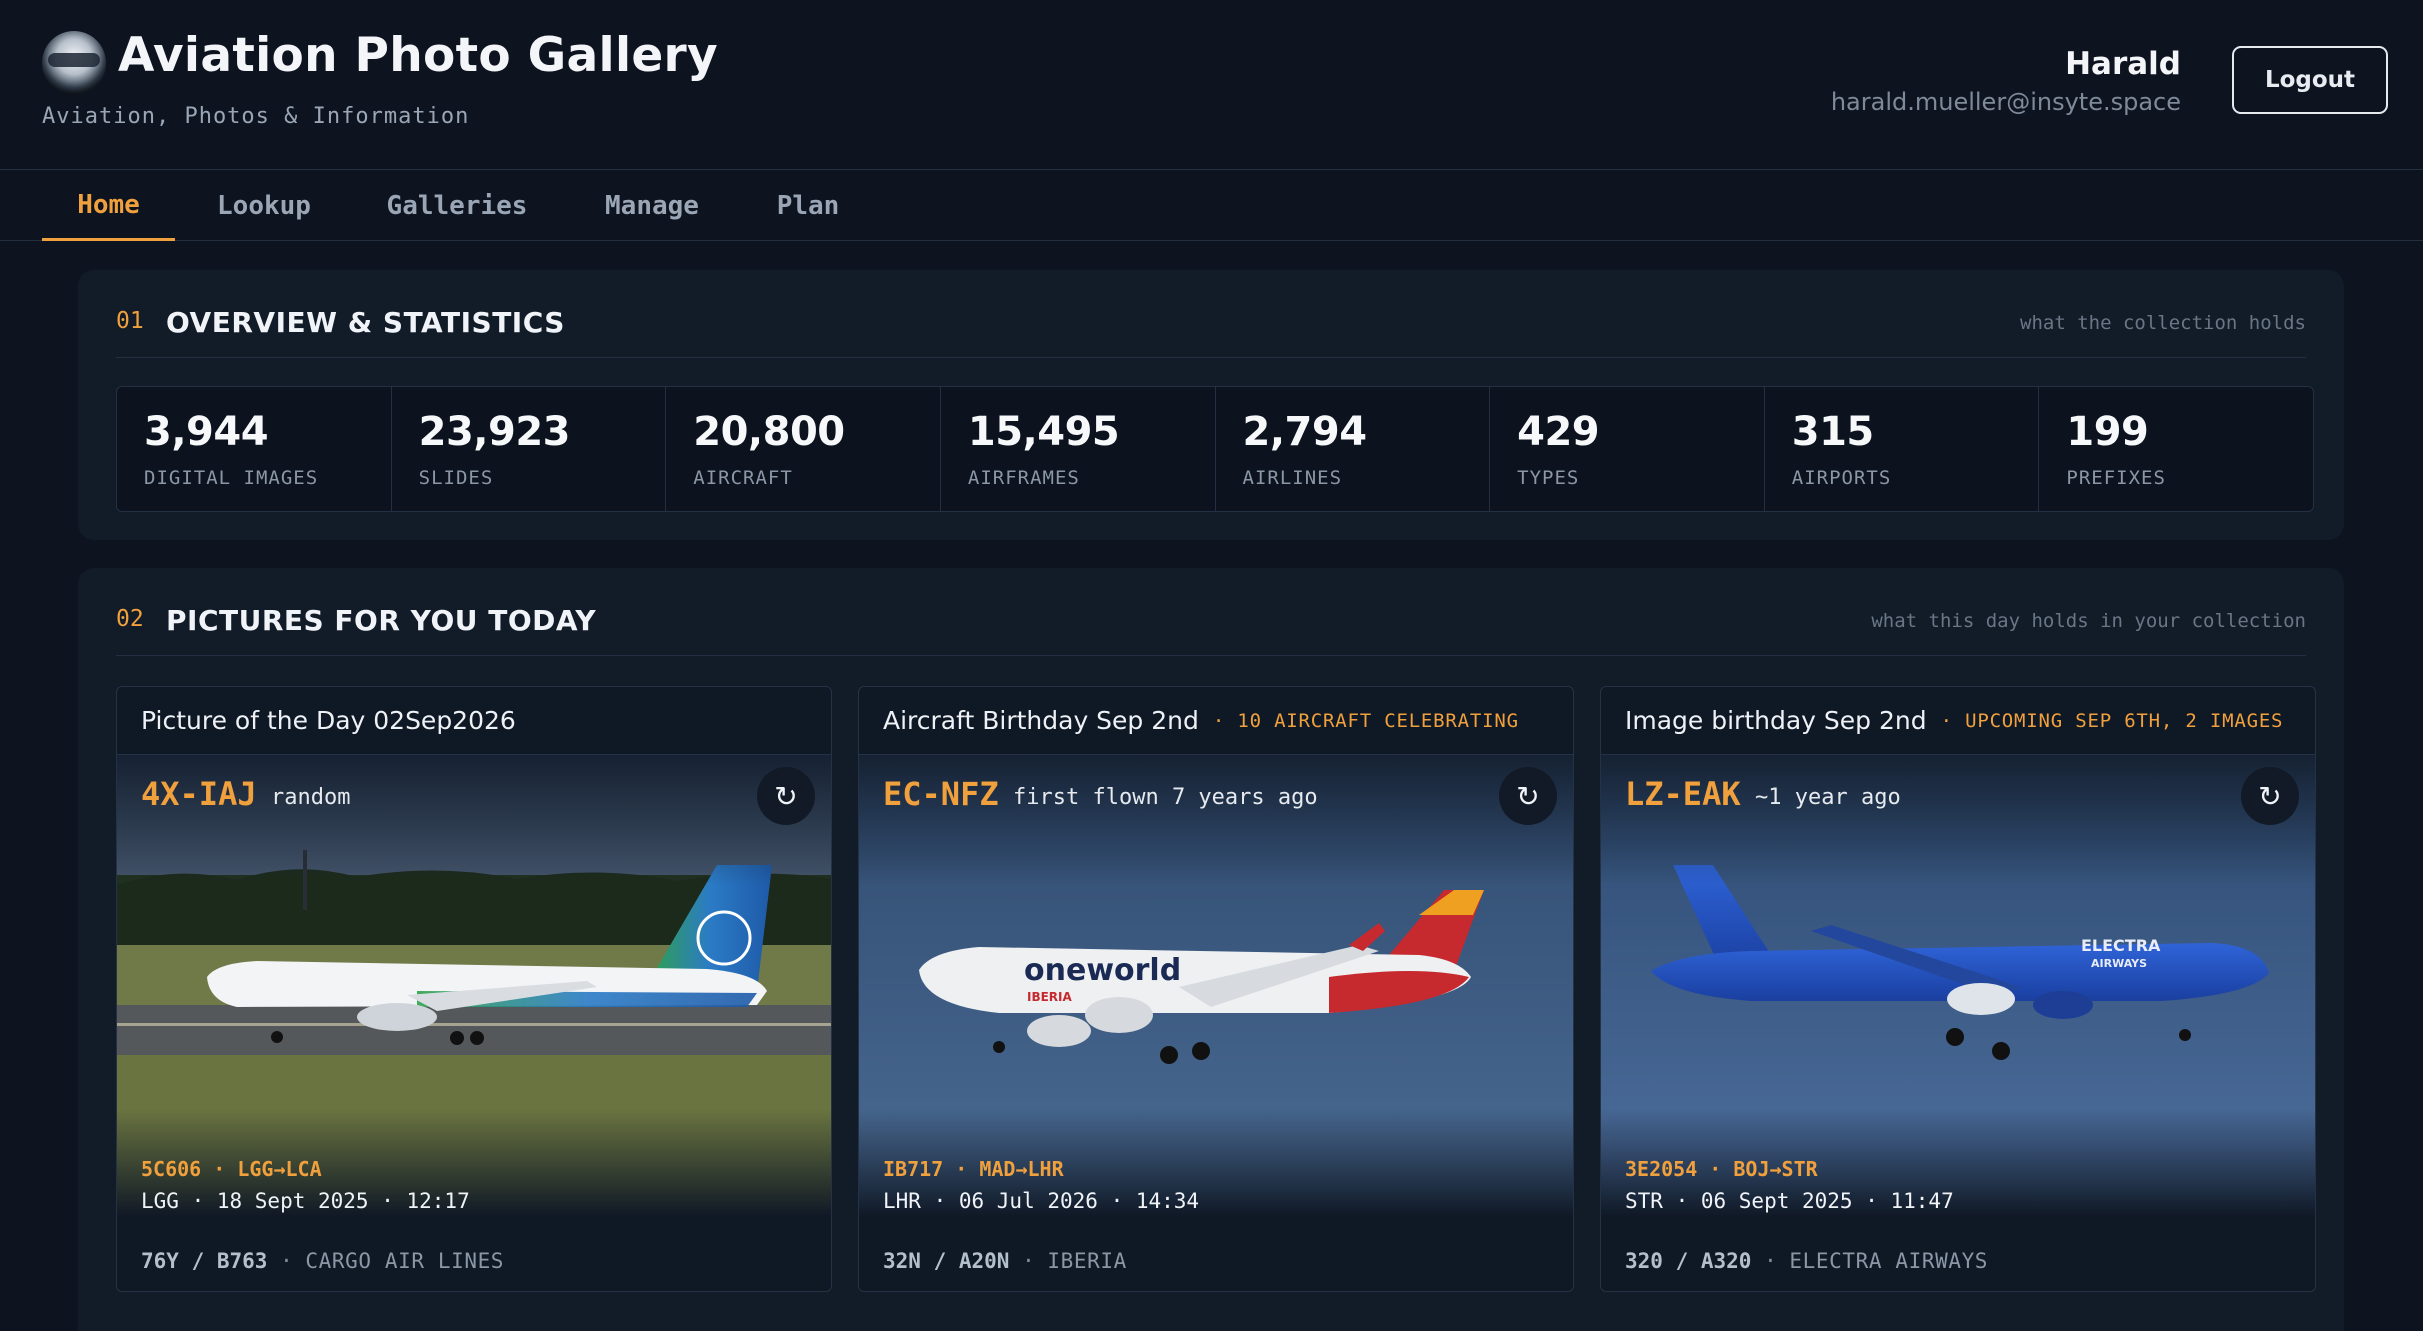  I want to click on stat-value: 199, so click(2107, 432).